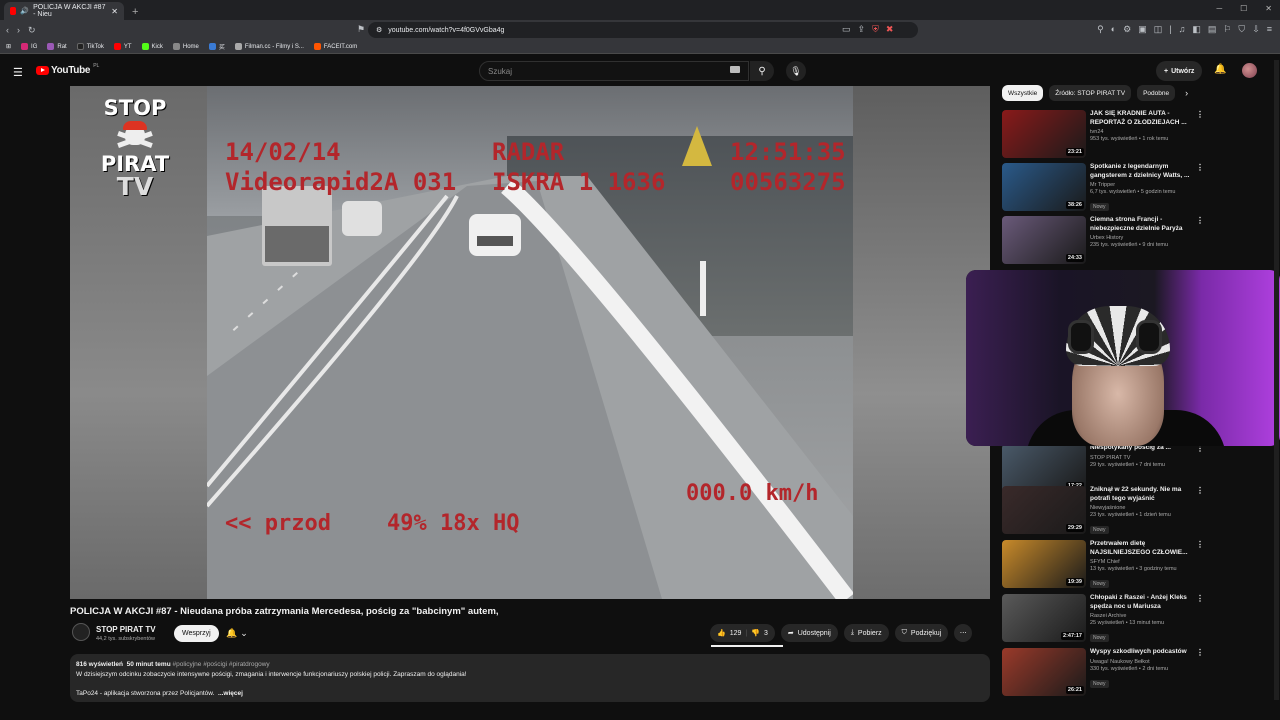  I want to click on recommendation-channel: Raszei Archive, so click(1145, 616).